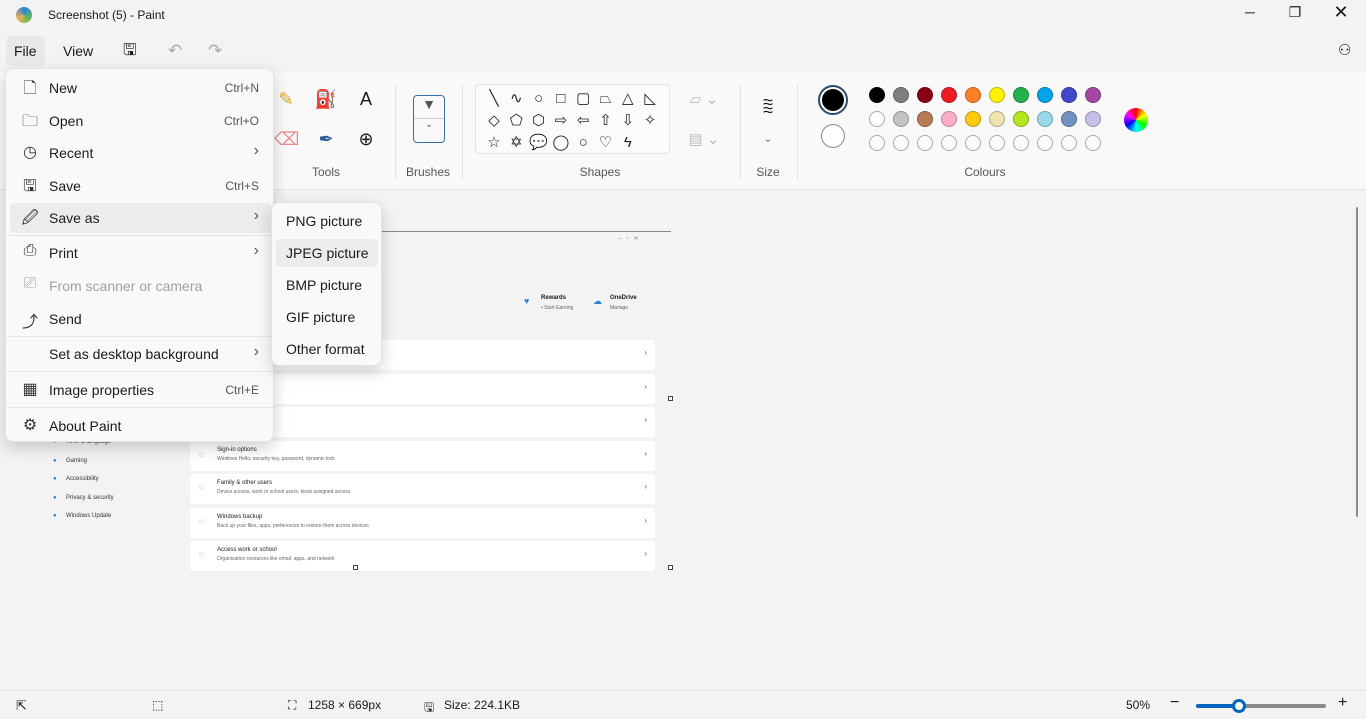 Image resolution: width=1366 pixels, height=719 pixels. I want to click on text-icon: A, so click(366, 99).